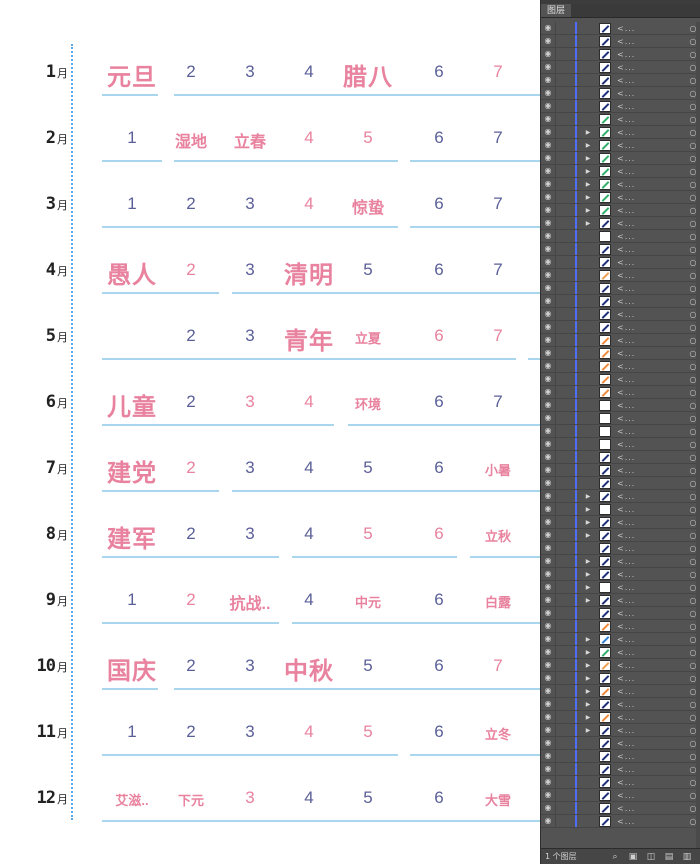 The image size is (700, 864). Describe the element at coordinates (669, 857) in the screenshot. I see `new-layer-icon: ▤` at that location.